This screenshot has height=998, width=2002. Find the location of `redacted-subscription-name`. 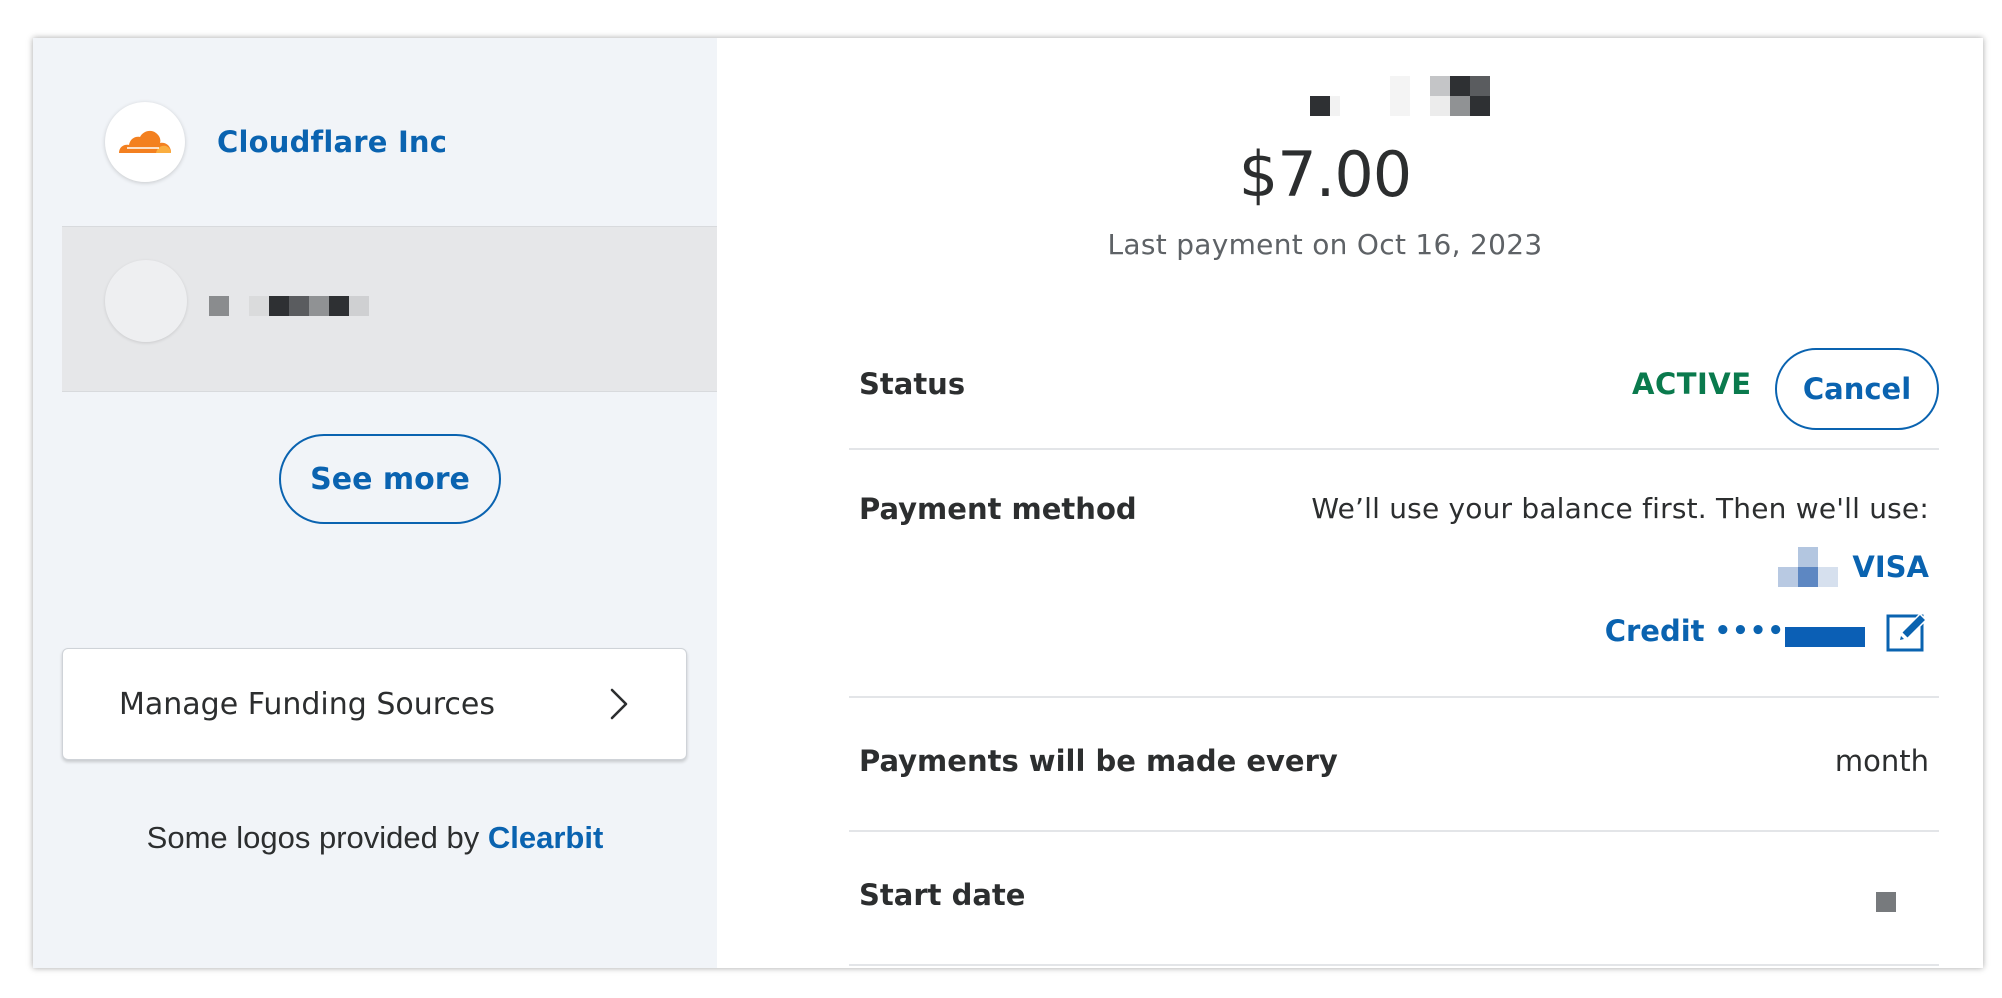

redacted-subscription-name is located at coordinates (289, 306).